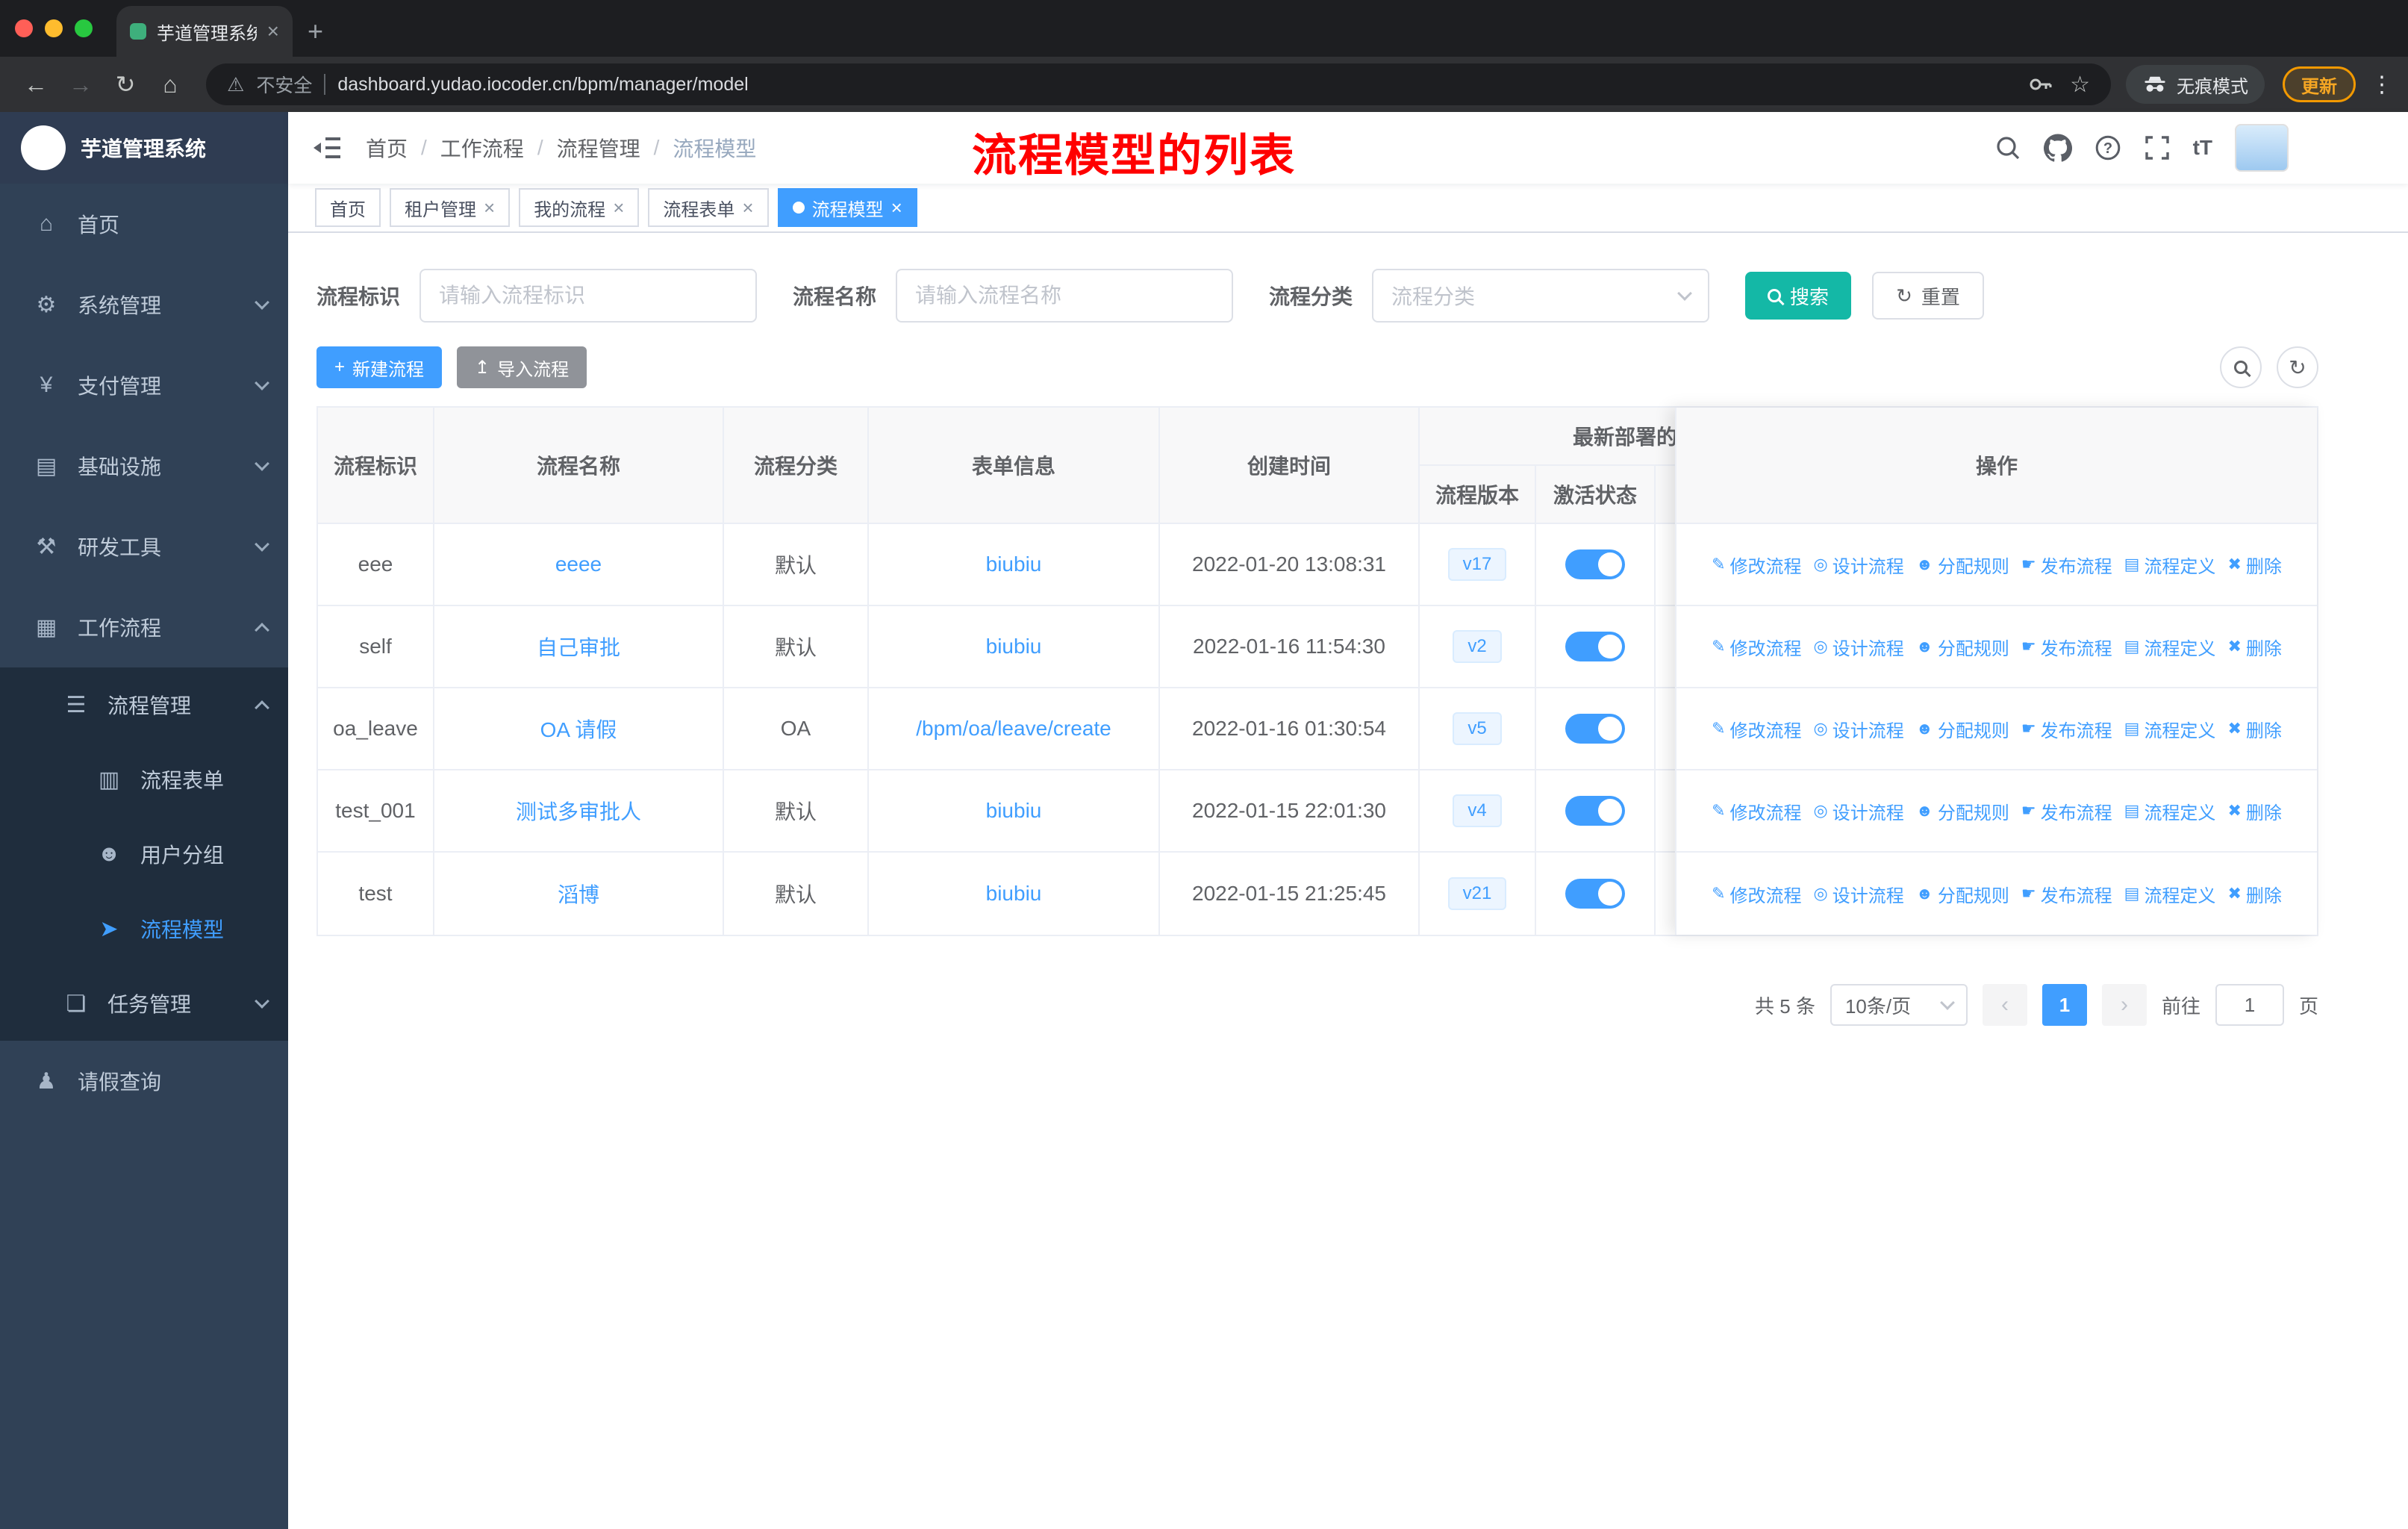 The height and width of the screenshot is (1529, 2408). Describe the element at coordinates (144, 779) in the screenshot. I see `sidebar-item-process-form: ▥ 流程表单` at that location.